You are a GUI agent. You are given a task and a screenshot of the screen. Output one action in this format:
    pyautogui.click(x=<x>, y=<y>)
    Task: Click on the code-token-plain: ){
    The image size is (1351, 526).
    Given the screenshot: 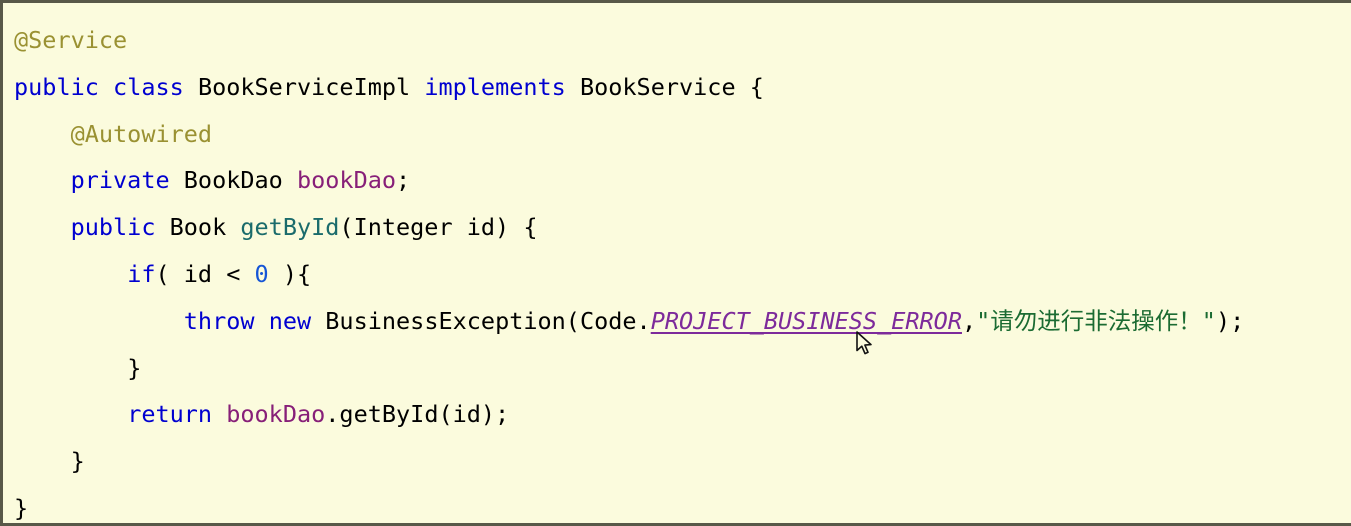 What is the action you would take?
    pyautogui.click(x=290, y=273)
    